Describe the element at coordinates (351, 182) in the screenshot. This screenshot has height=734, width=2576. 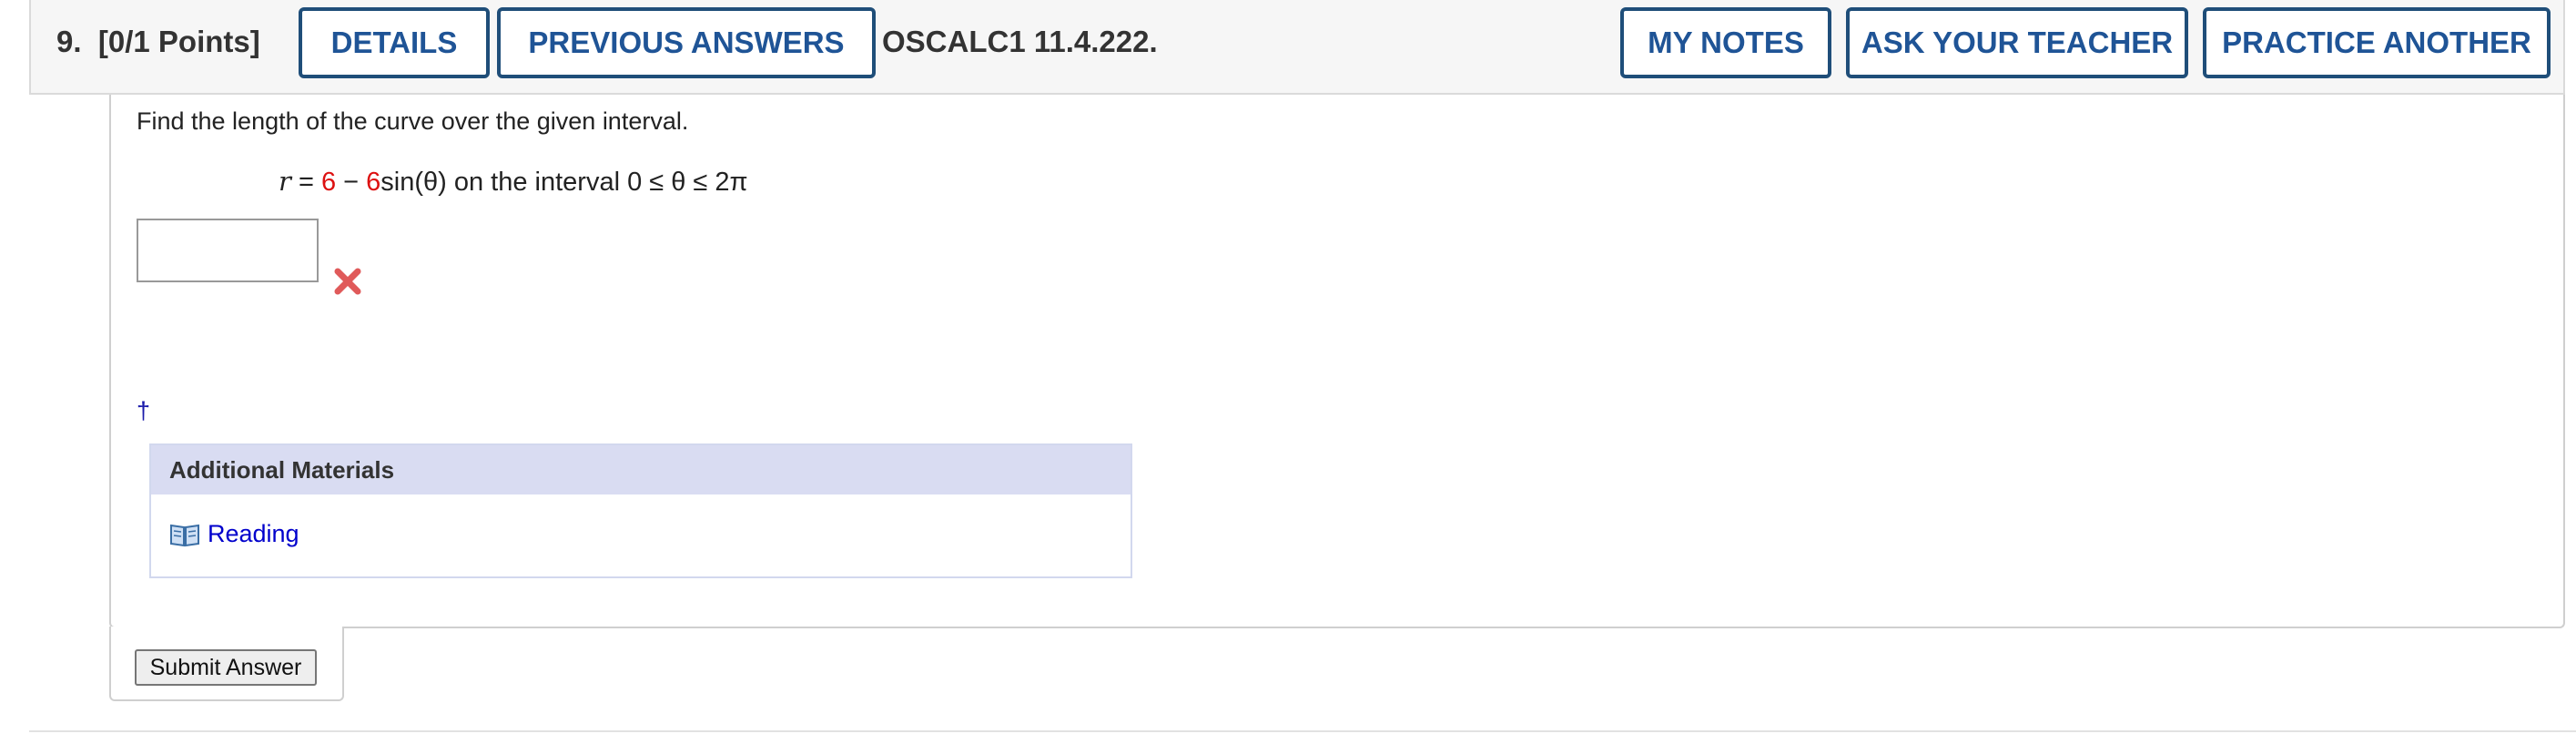
I see `equation-minus: −` at that location.